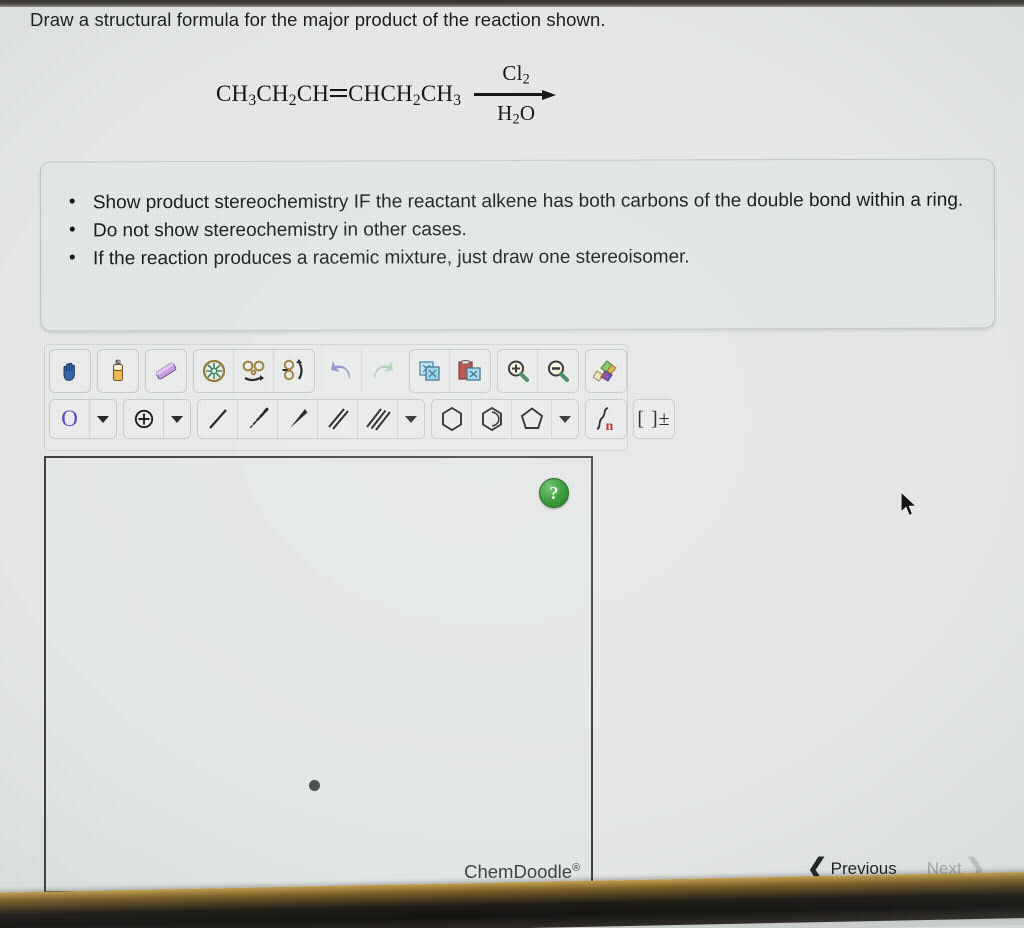 Image resolution: width=1024 pixels, height=928 pixels. I want to click on double-bond-glyph, so click(339, 93).